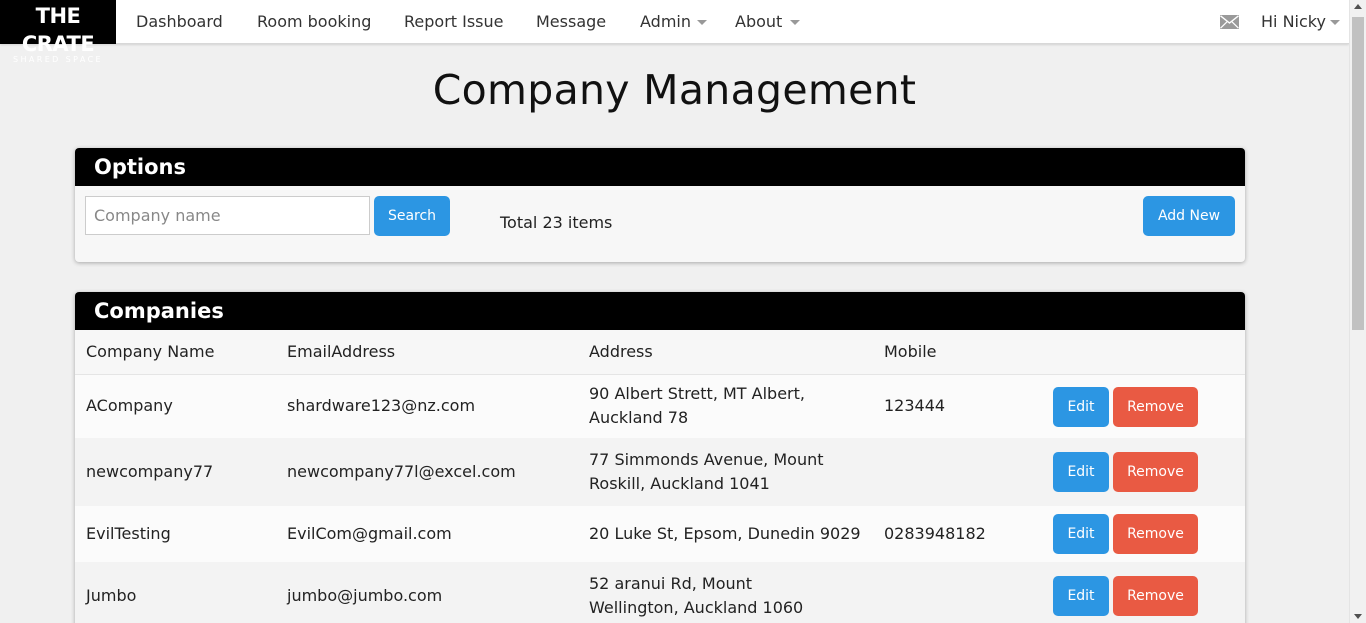 The height and width of the screenshot is (623, 1366). Describe the element at coordinates (427, 592) in the screenshot. I see `cell-email: jumbo@jumbo.com` at that location.